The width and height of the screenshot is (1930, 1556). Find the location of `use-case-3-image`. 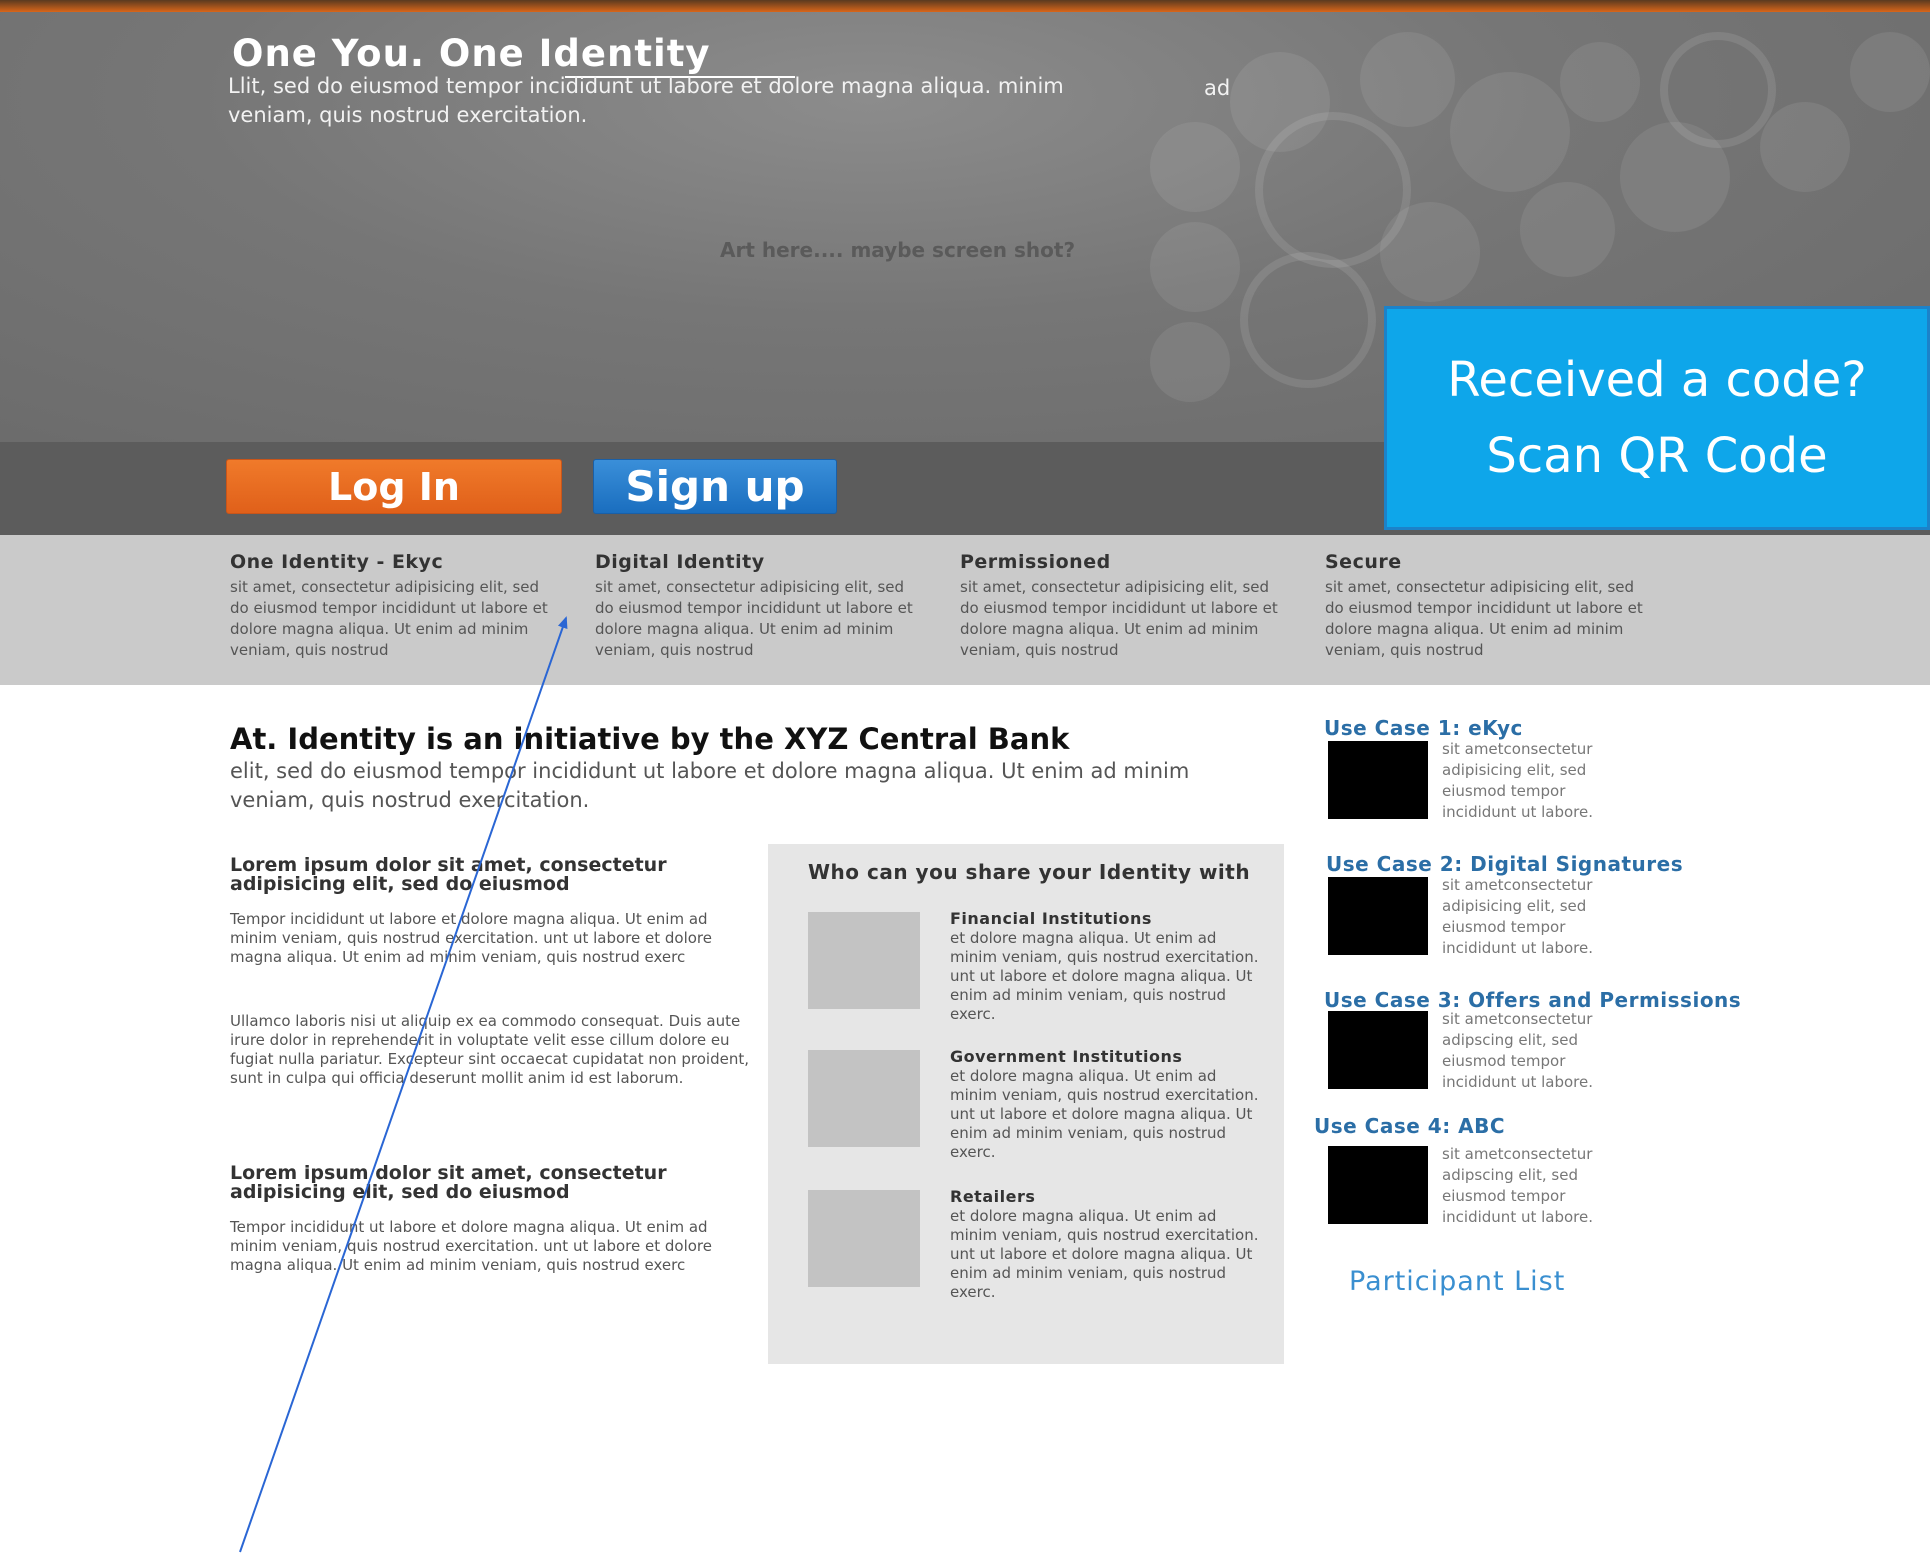

use-case-3-image is located at coordinates (1378, 1050).